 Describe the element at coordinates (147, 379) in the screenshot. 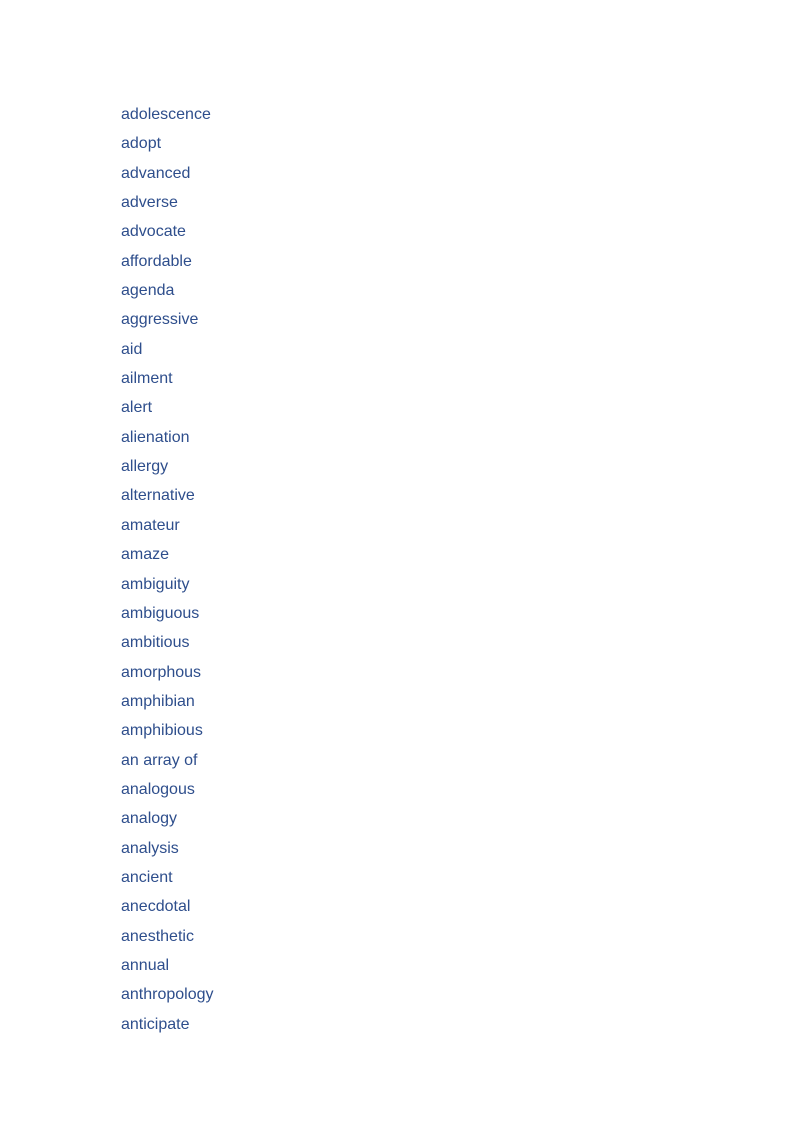

I see `vocabulary-word: ailment` at that location.